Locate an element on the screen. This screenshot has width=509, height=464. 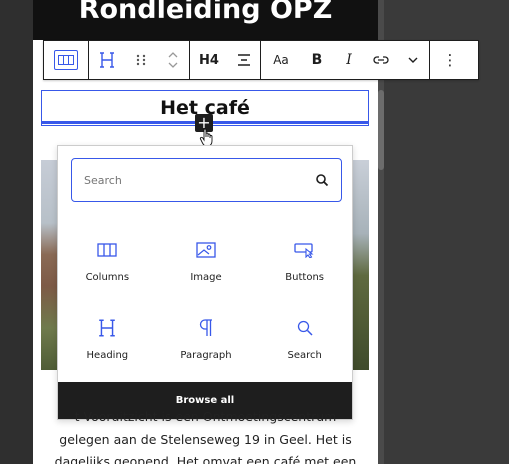
drag-handle-icon is located at coordinates (141, 60).